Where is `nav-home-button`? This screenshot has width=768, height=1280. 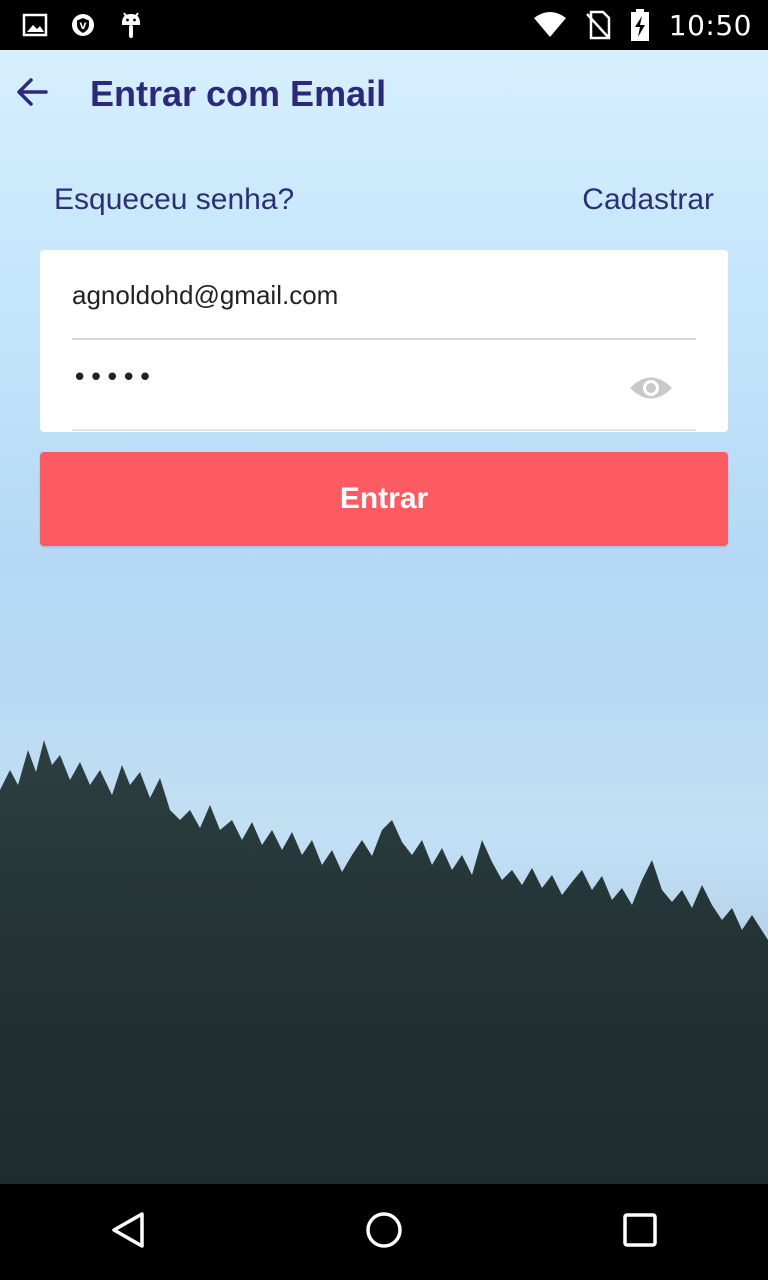
nav-home-button is located at coordinates (384, 1232).